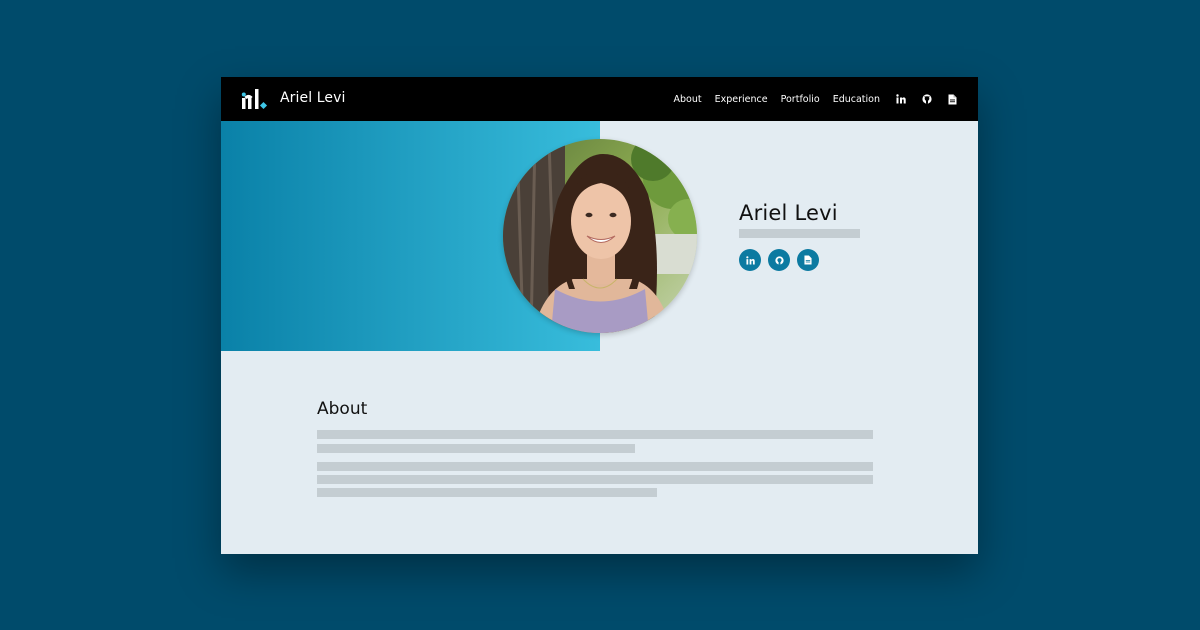 The height and width of the screenshot is (630, 1200). What do you see at coordinates (257, 99) in the screenshot?
I see `al-monogram-logo-icon` at bounding box center [257, 99].